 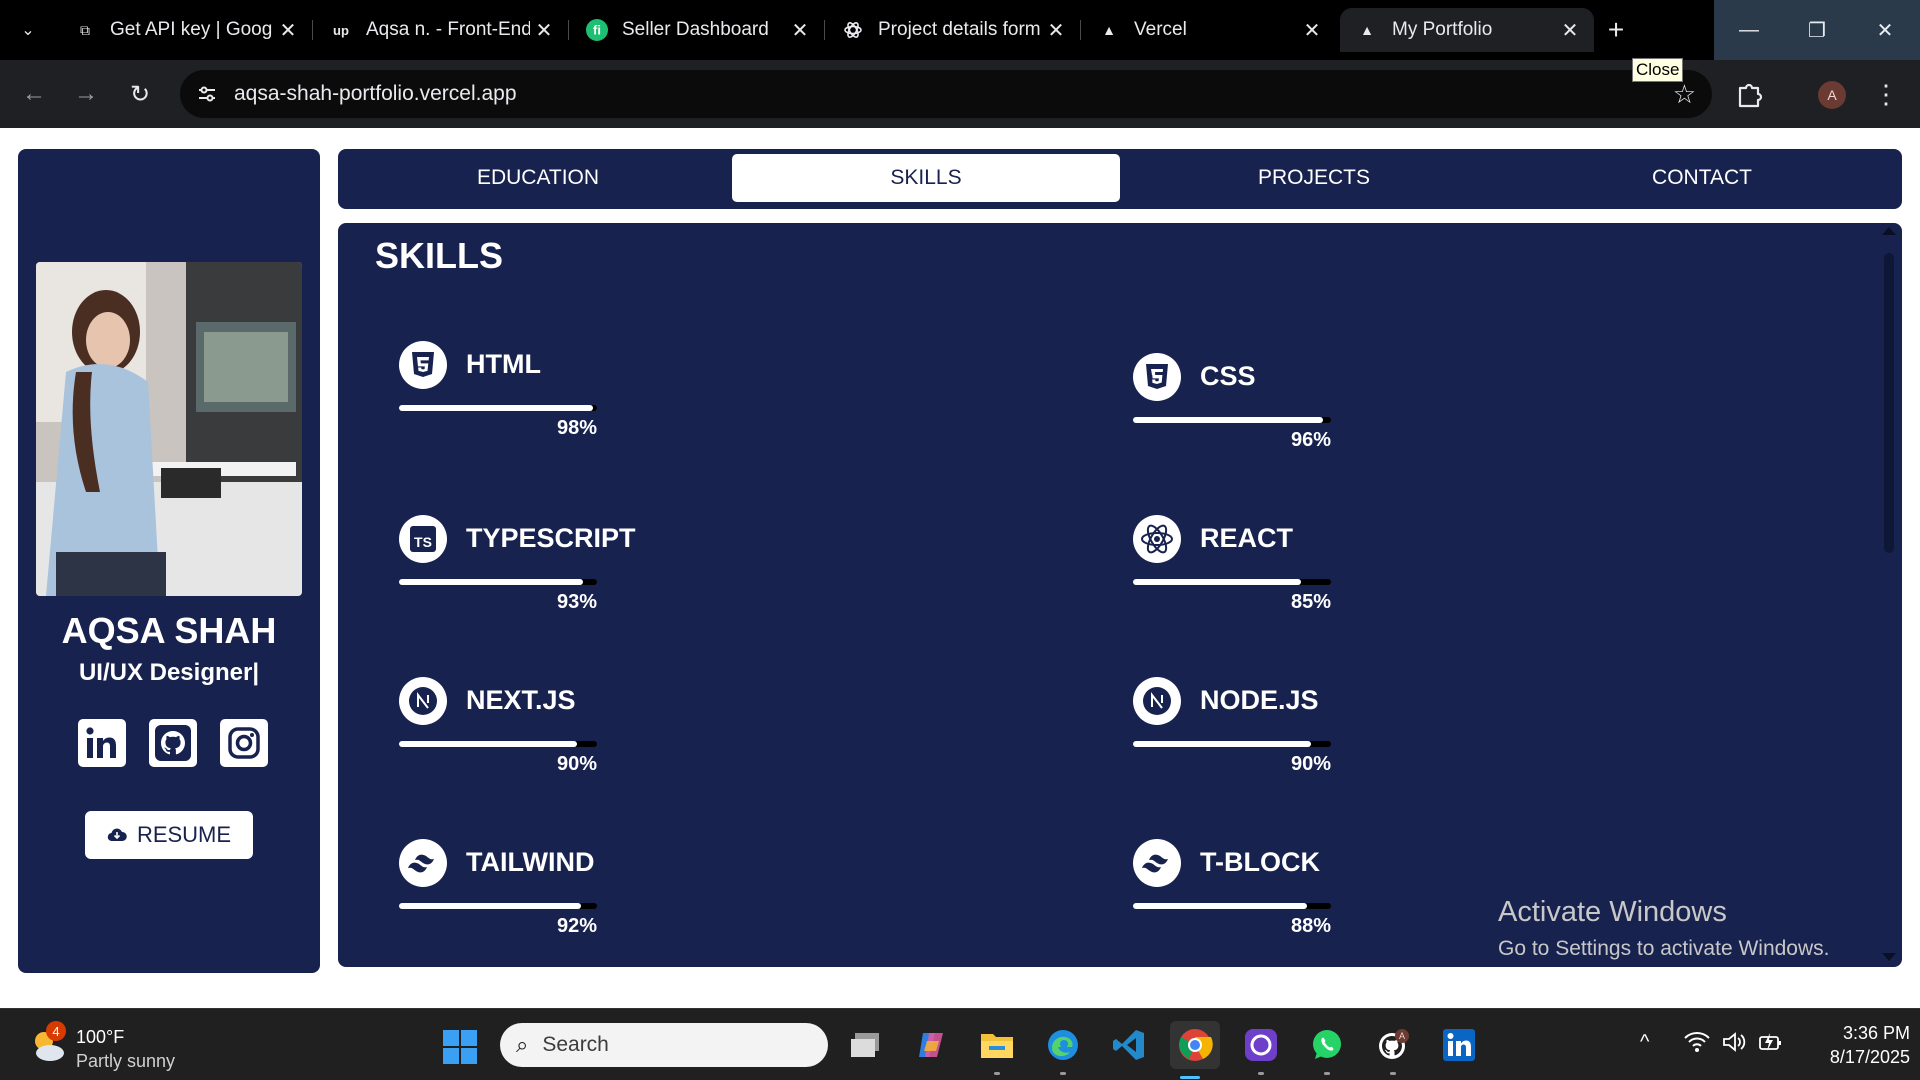 I want to click on browser-tab: fi Seller Dashboard ✕, so click(x=697, y=30).